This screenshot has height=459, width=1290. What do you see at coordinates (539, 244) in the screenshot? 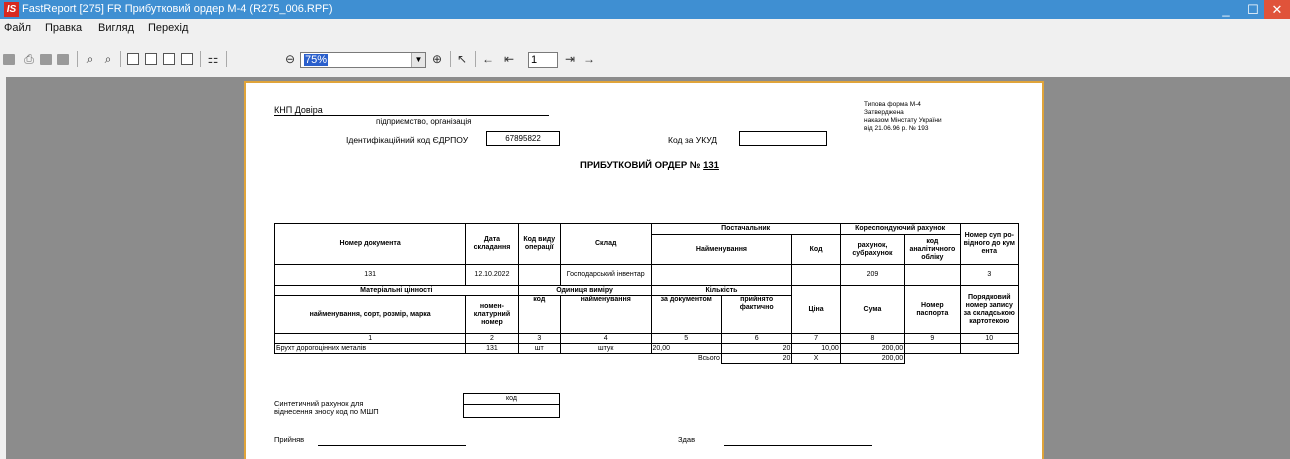
I see `col-op-code: Код виду операції` at bounding box center [539, 244].